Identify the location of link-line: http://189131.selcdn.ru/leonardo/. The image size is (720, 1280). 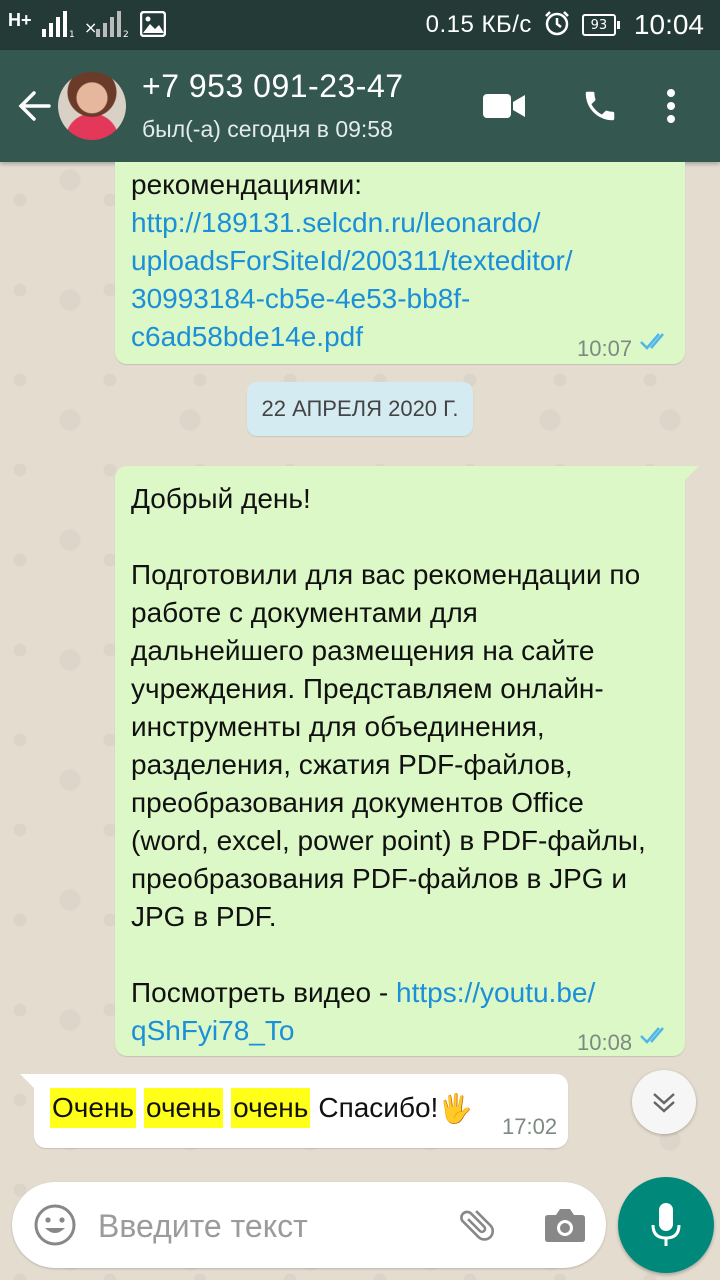
(336, 222).